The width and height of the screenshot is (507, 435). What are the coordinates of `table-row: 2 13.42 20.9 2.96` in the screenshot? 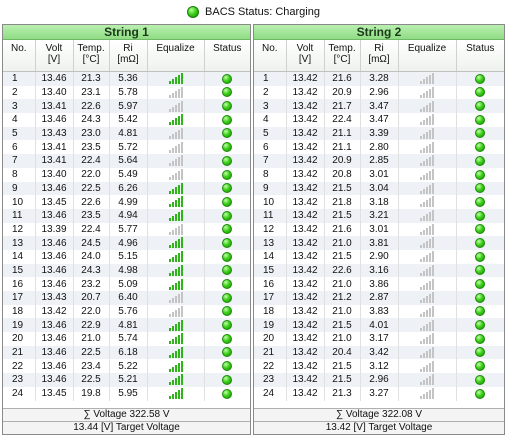 It's located at (379, 92).